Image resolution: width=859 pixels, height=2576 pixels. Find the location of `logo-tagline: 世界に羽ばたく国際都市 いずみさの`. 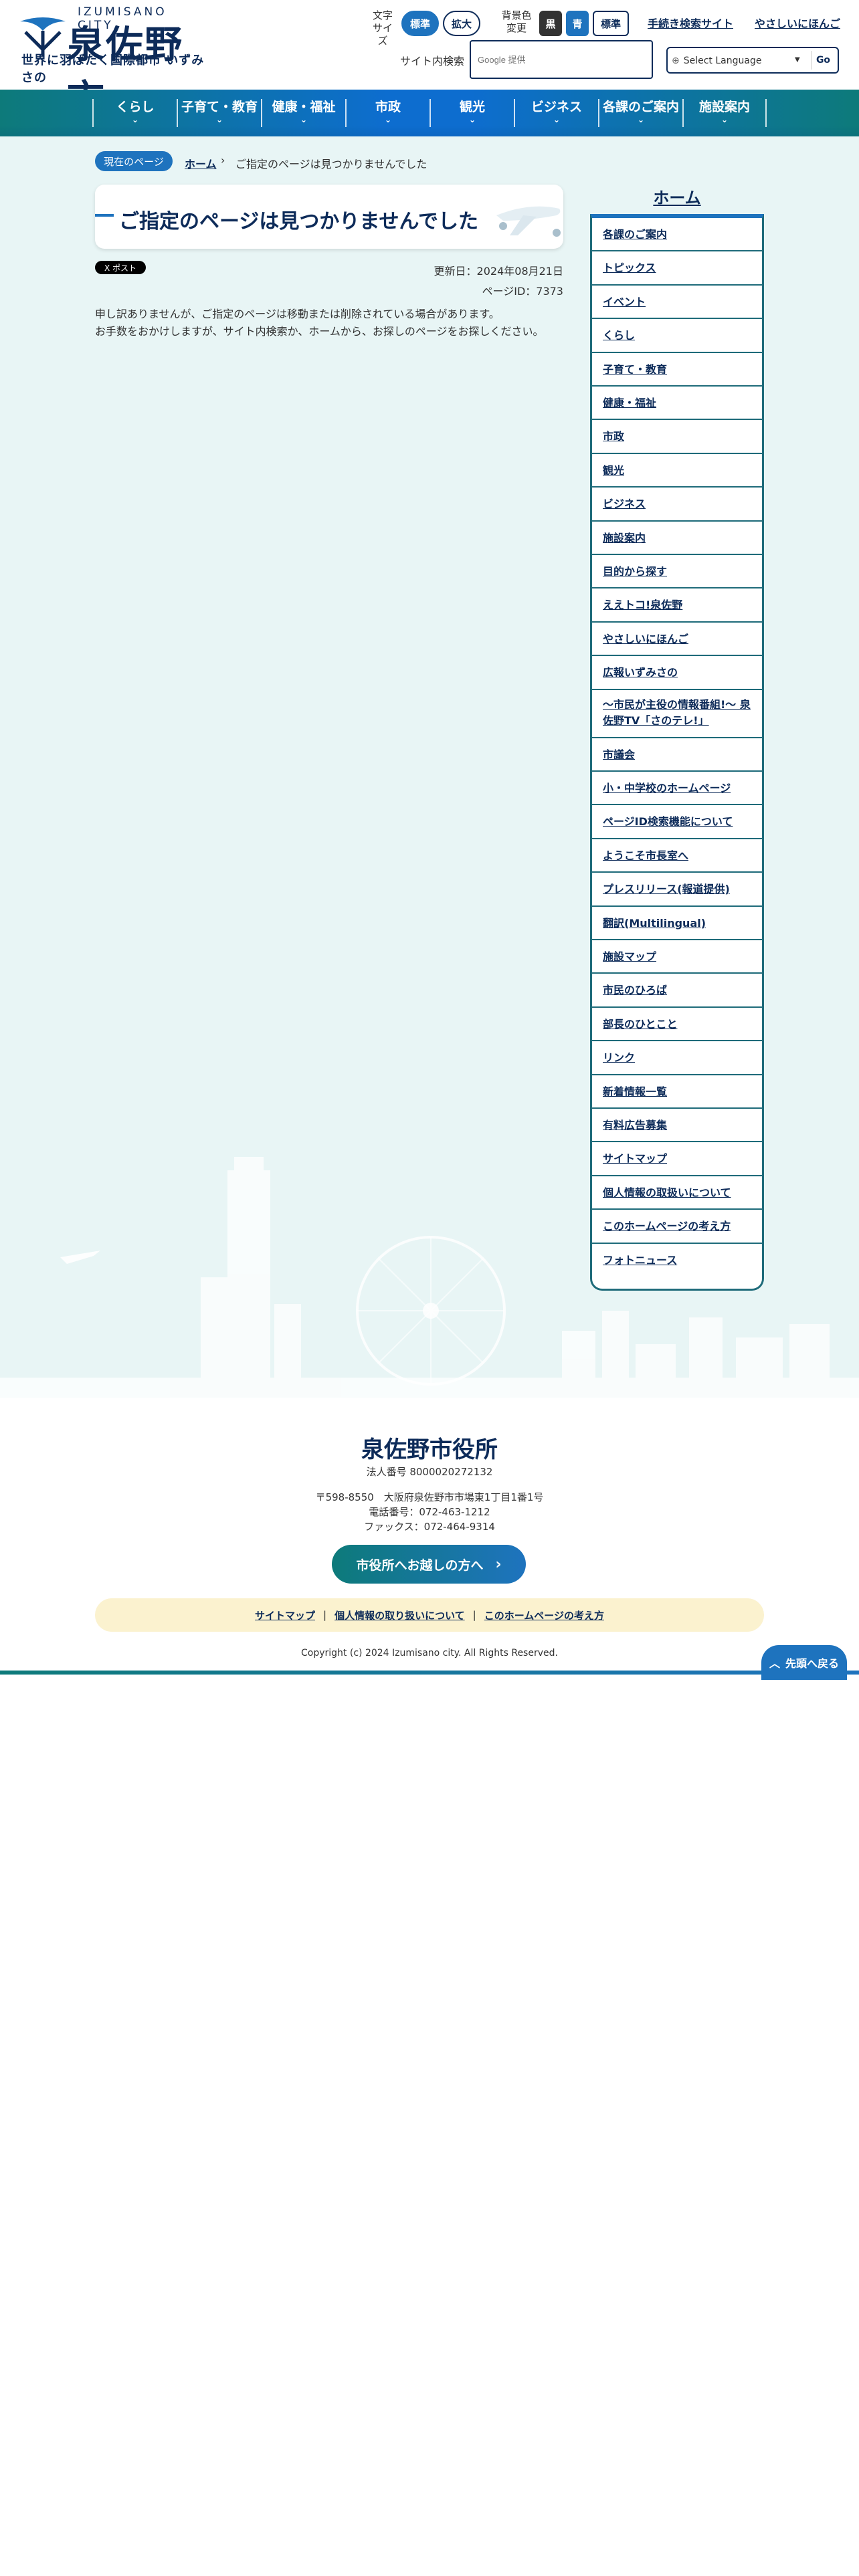

logo-tagline: 世界に羽ばたく国際都市 いずみさの is located at coordinates (113, 69).